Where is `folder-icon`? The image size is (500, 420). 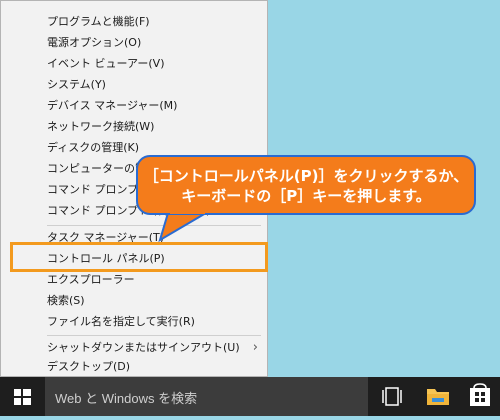 folder-icon is located at coordinates (438, 397).